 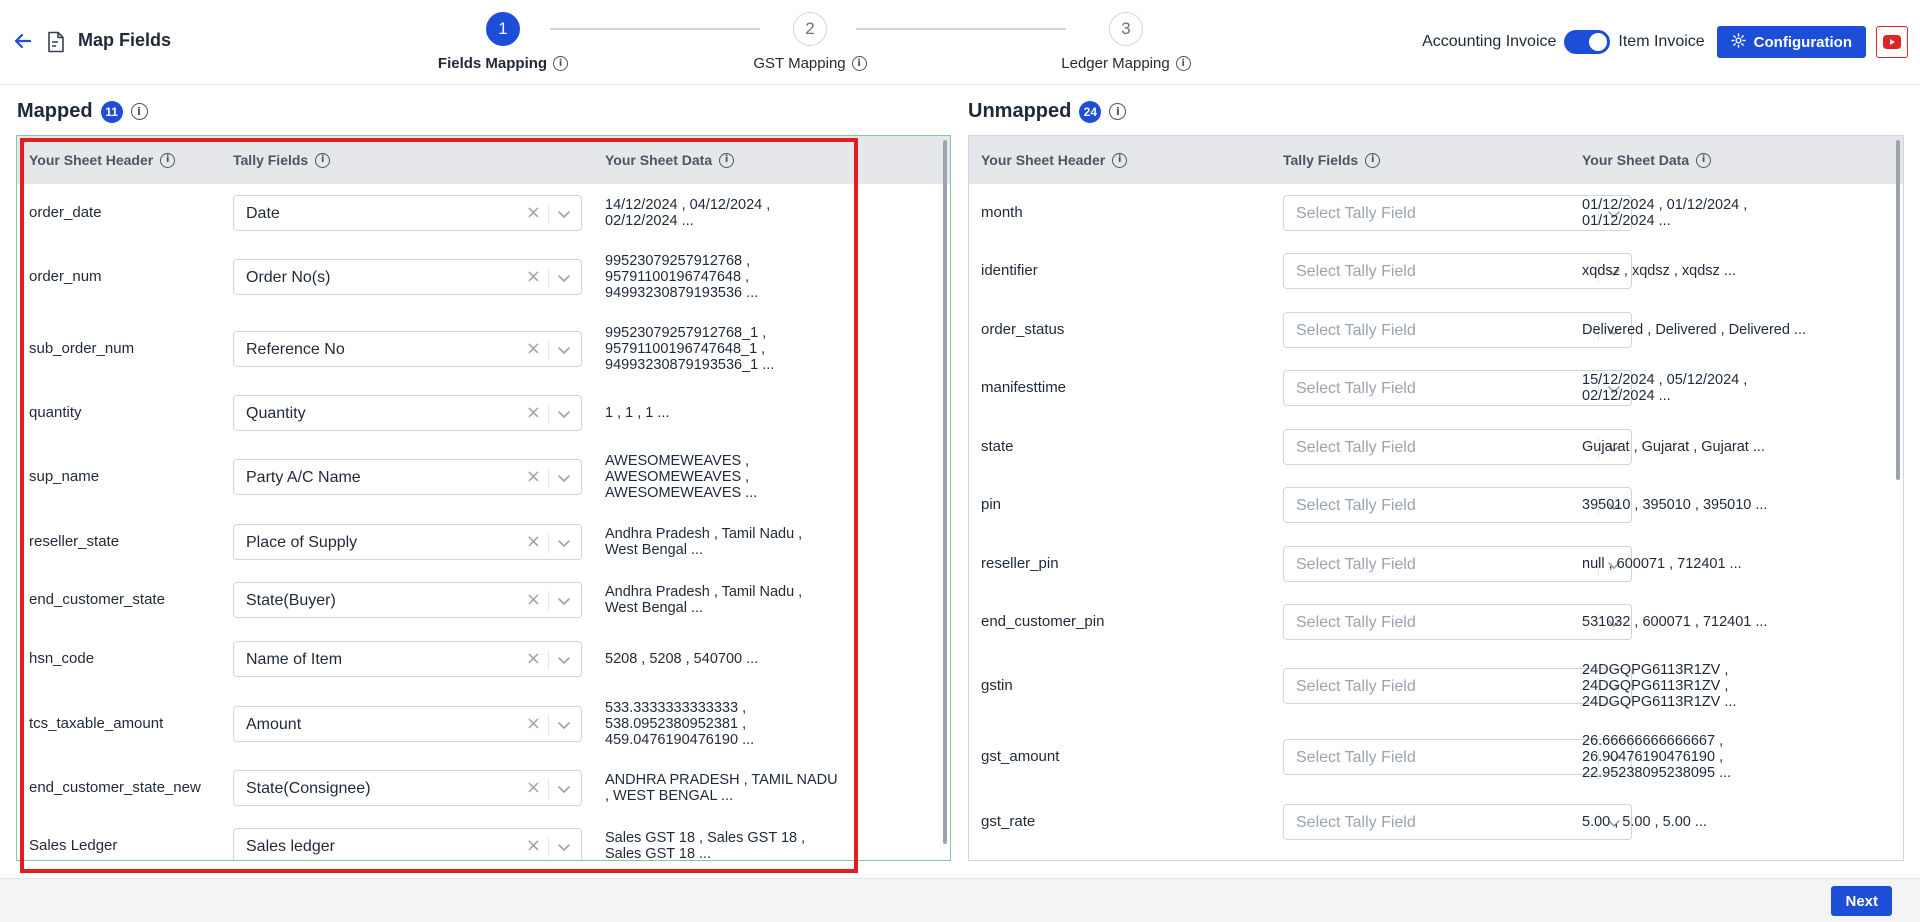 I want to click on tally-field-select: State(Consignee) ×, so click(x=407, y=788).